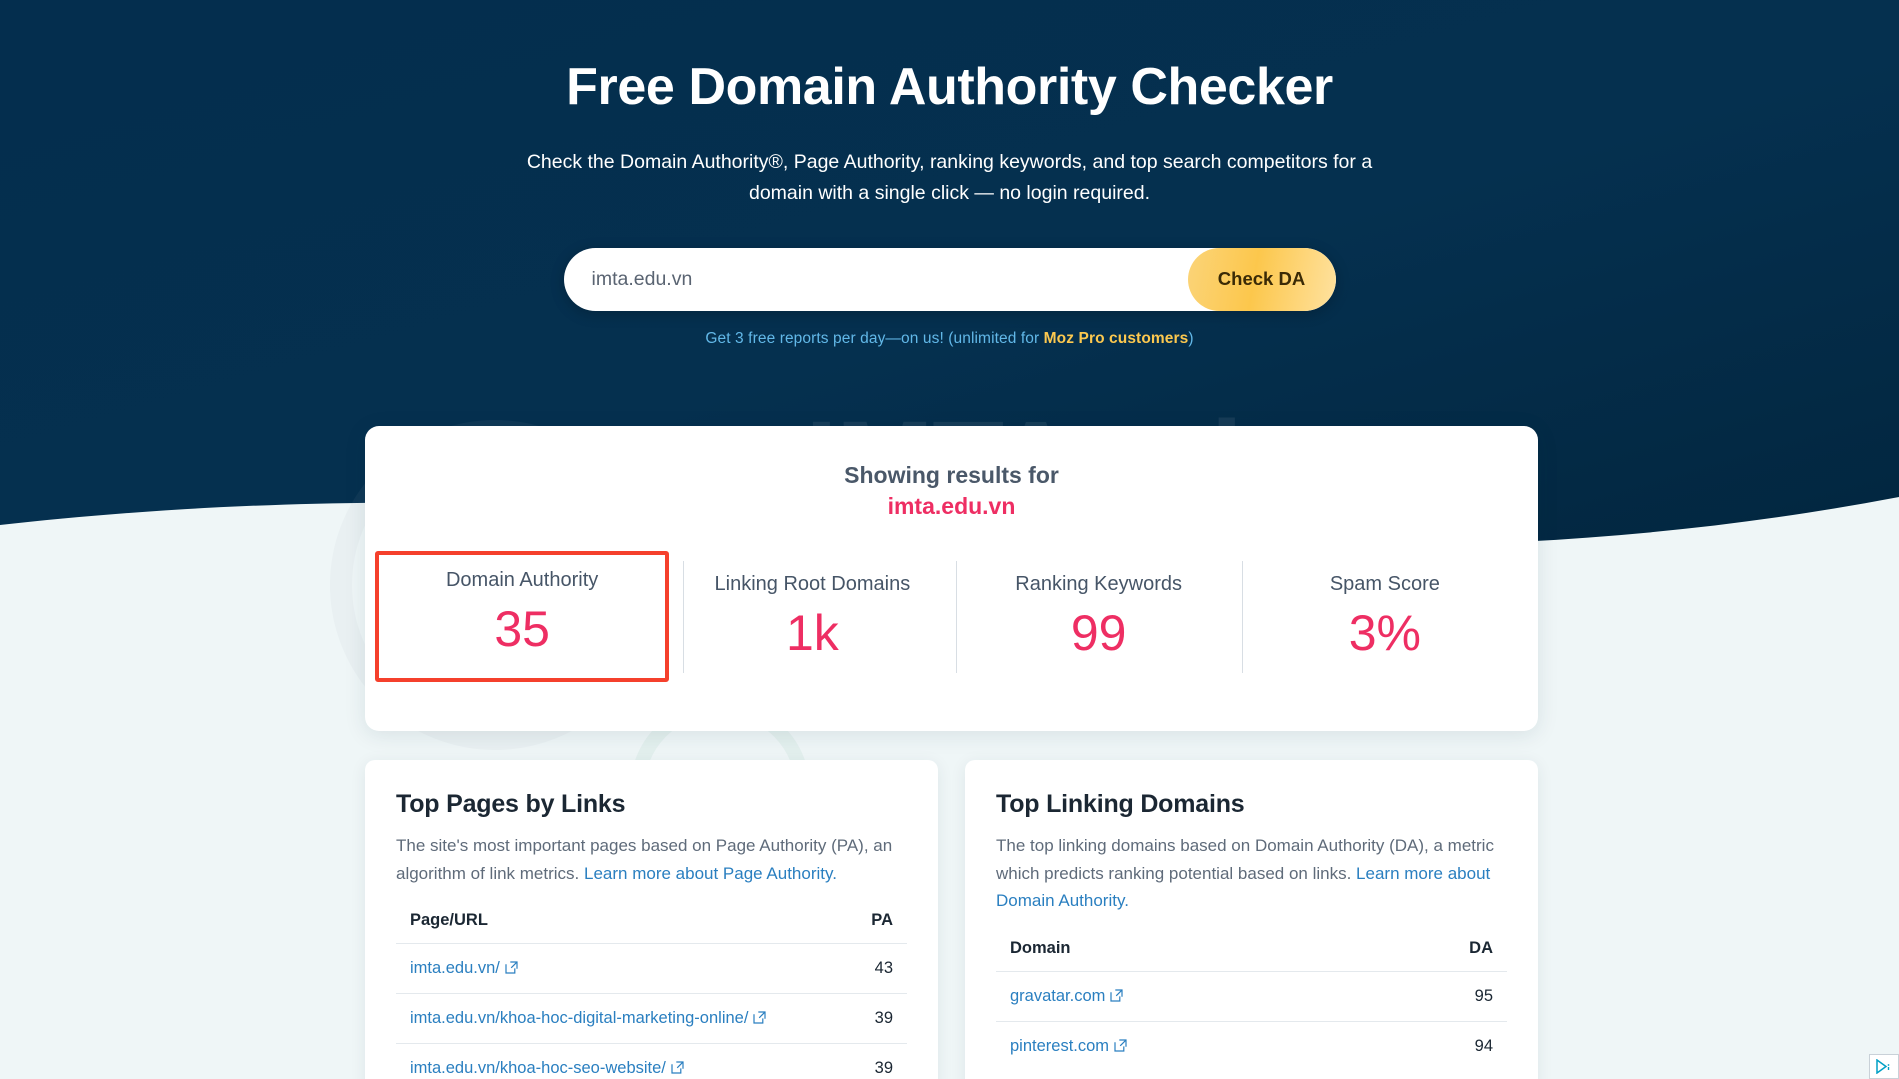 This screenshot has height=1079, width=1899. Describe the element at coordinates (1191, 338) in the screenshot. I see `free-reports-suffix: )` at that location.